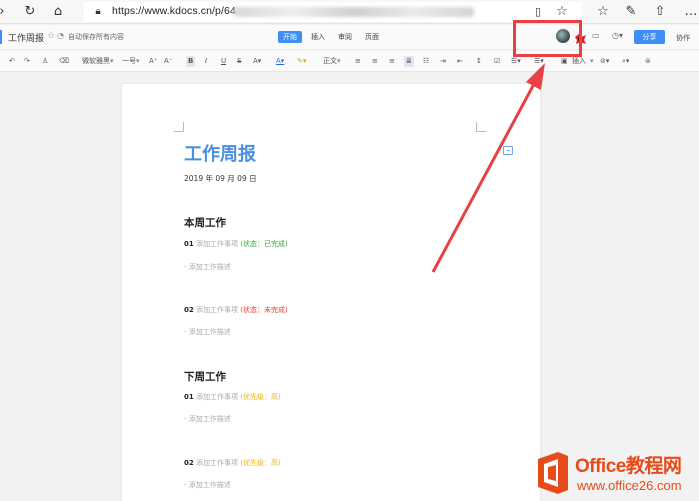 This screenshot has height=501, width=699. I want to click on style-select: 正文, so click(330, 61).